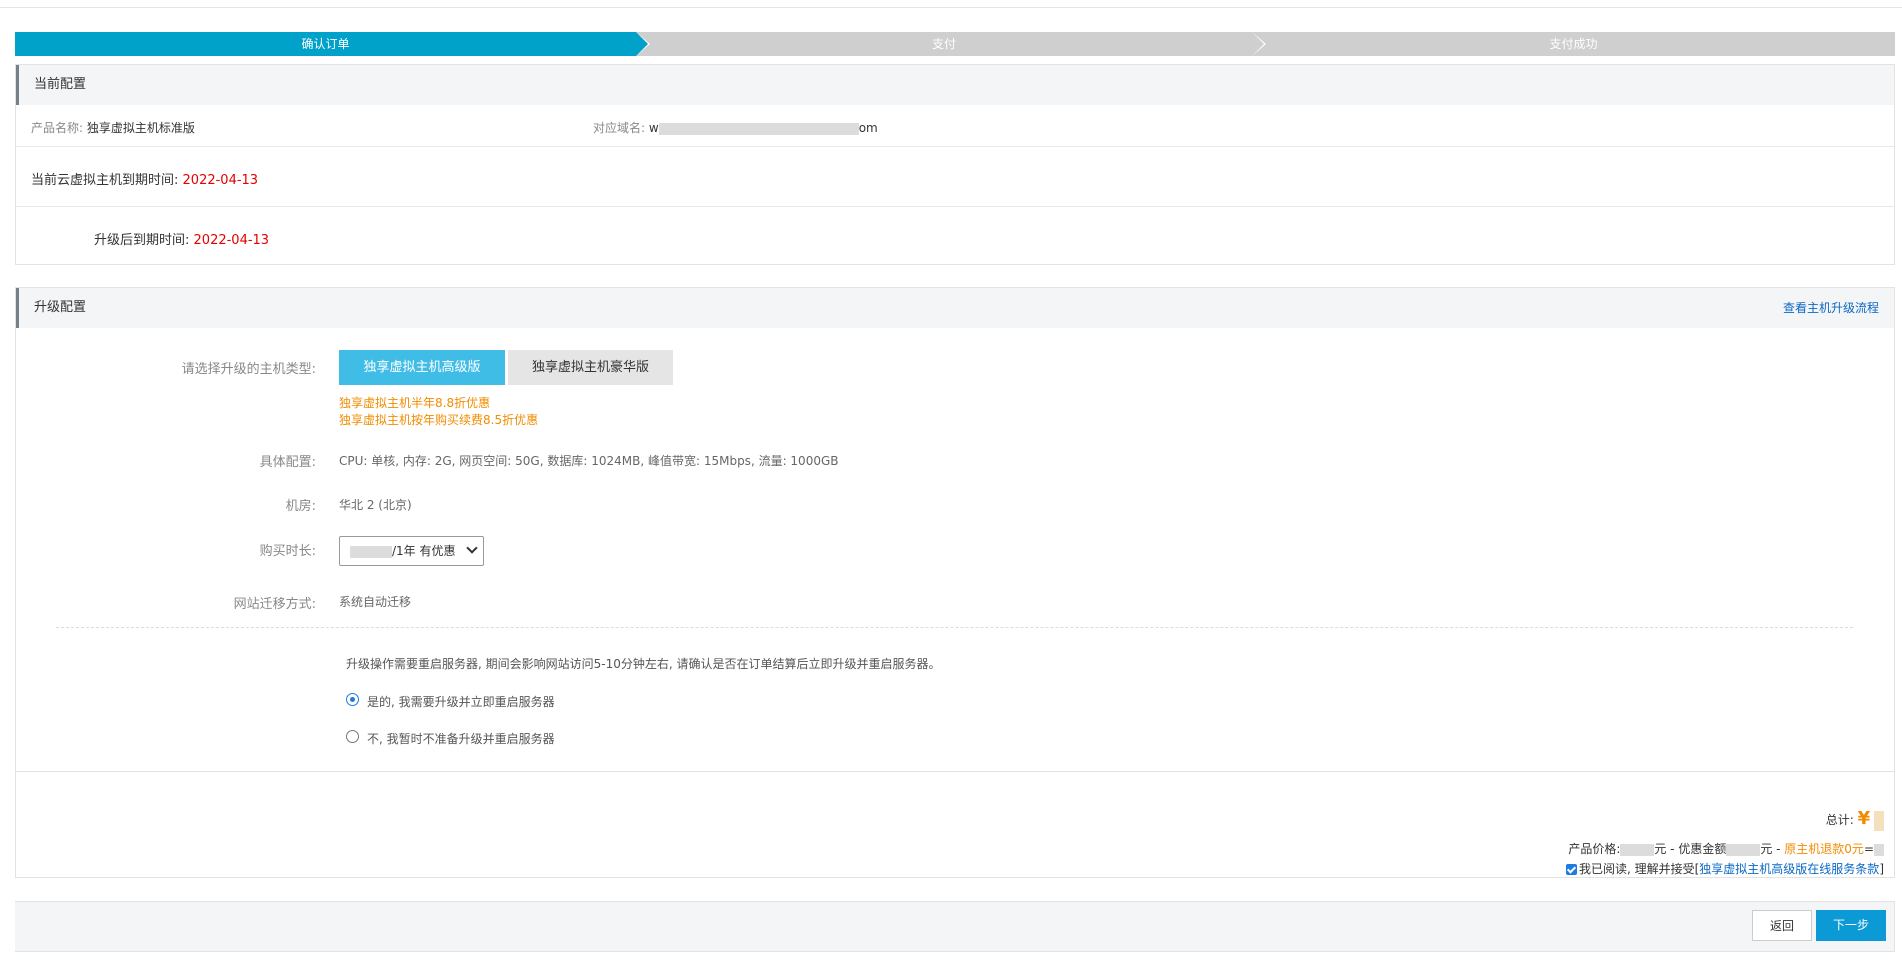 The width and height of the screenshot is (1902, 960). What do you see at coordinates (951, 7) in the screenshot?
I see `top-divider` at bounding box center [951, 7].